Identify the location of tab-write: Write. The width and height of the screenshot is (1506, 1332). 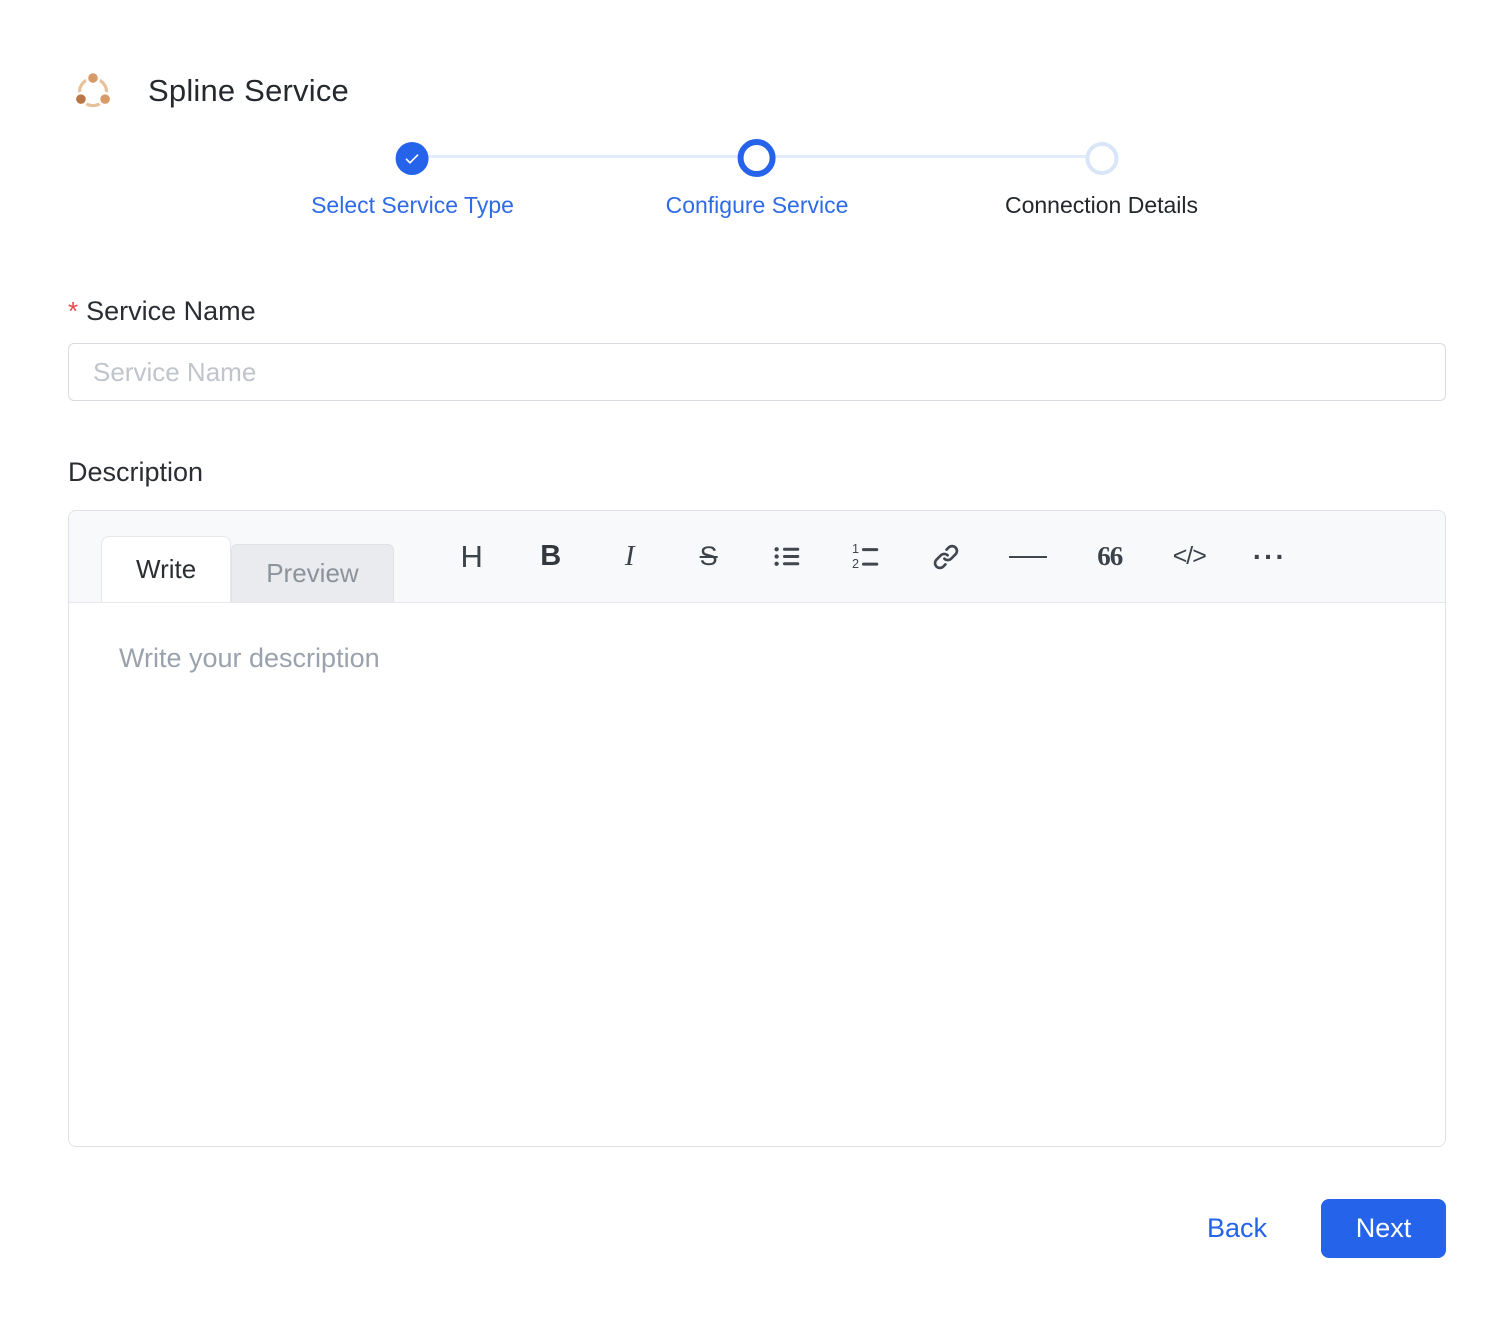
(166, 569).